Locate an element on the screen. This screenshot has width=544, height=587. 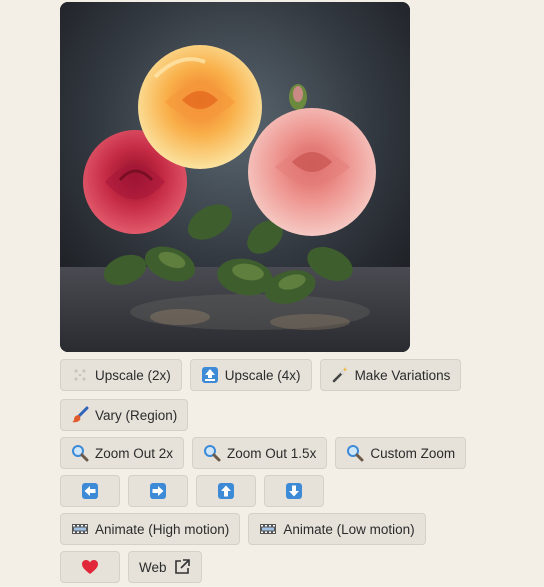
web-button: Web is located at coordinates (165, 567).